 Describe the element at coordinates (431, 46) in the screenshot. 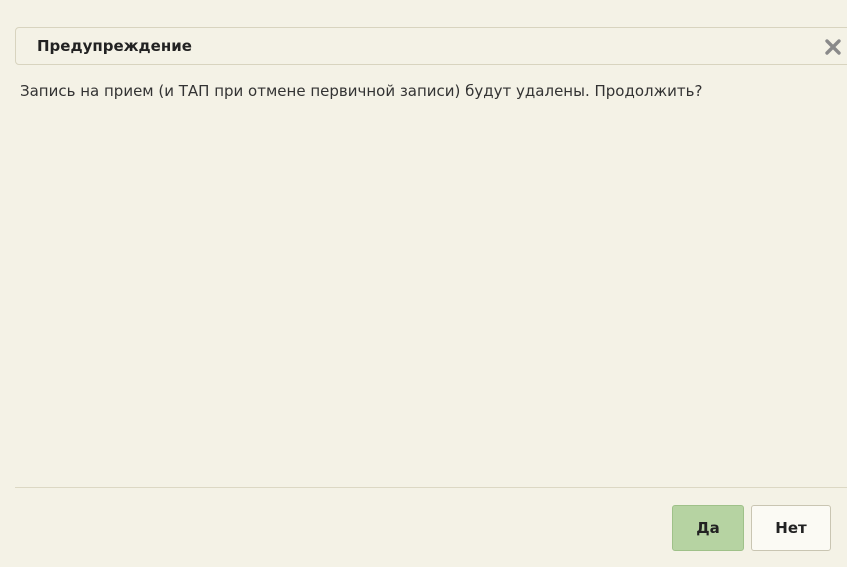

I see `dialog-titlebar: Предупреждение` at that location.